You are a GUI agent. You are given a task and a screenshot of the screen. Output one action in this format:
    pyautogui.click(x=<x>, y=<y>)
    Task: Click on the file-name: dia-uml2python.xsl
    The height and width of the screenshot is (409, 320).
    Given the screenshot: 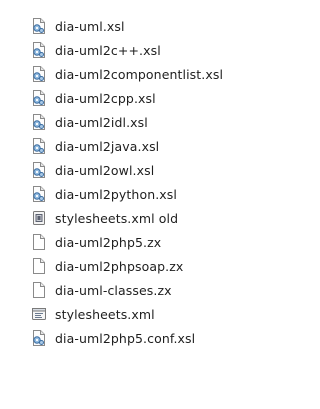 What is the action you would take?
    pyautogui.click(x=116, y=194)
    